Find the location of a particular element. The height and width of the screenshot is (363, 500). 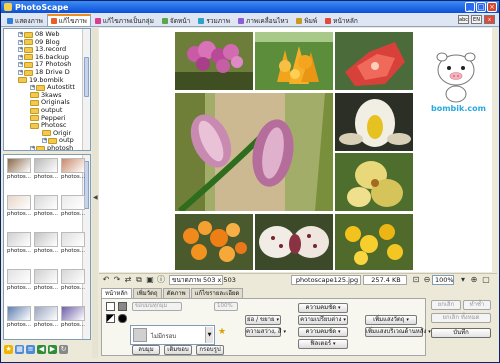

rotate-right-icon: ↷ is located at coordinates (117, 280).